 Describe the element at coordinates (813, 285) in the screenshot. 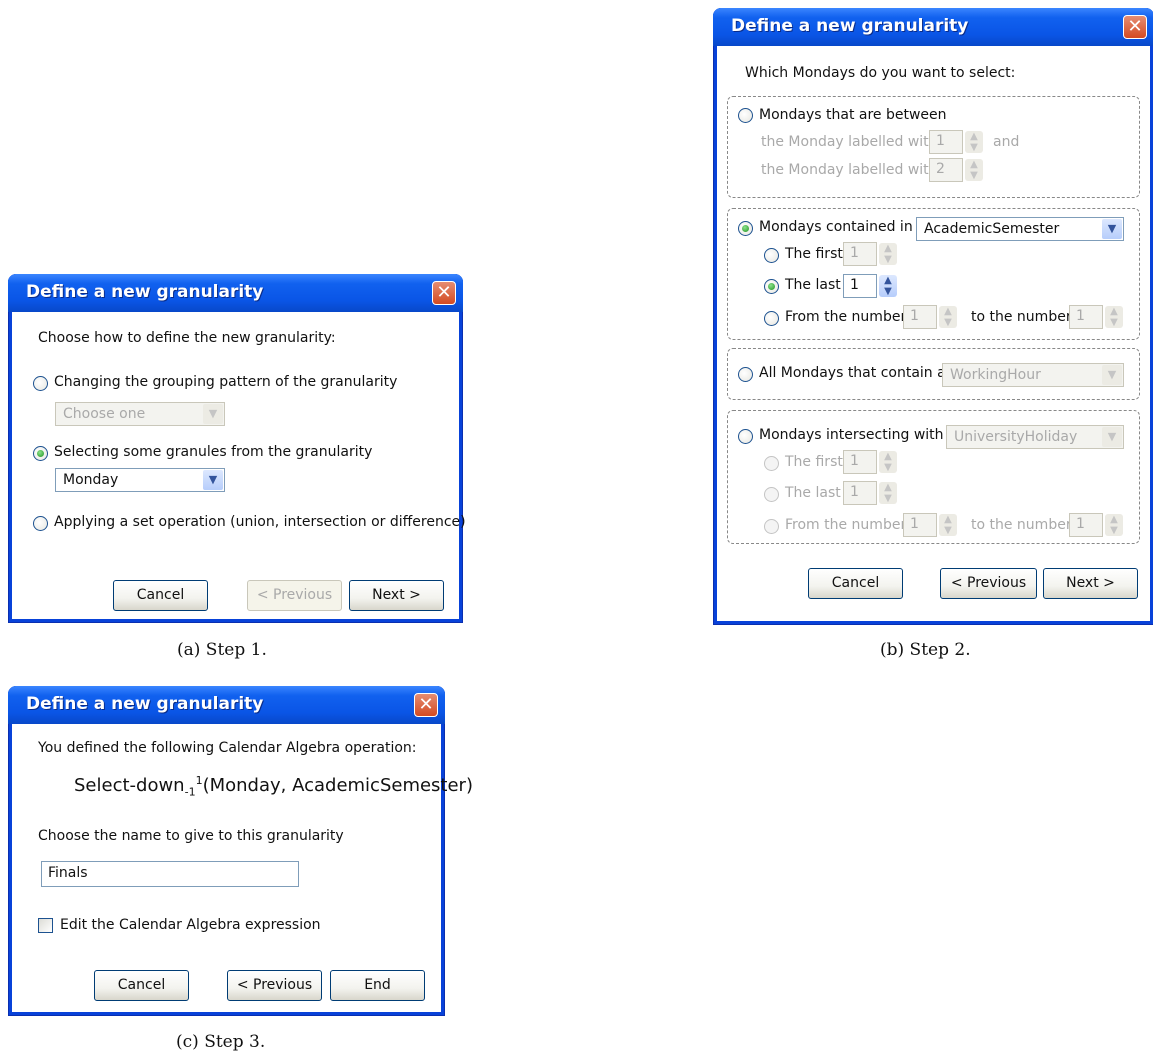

I see `the-last-label: The last` at that location.